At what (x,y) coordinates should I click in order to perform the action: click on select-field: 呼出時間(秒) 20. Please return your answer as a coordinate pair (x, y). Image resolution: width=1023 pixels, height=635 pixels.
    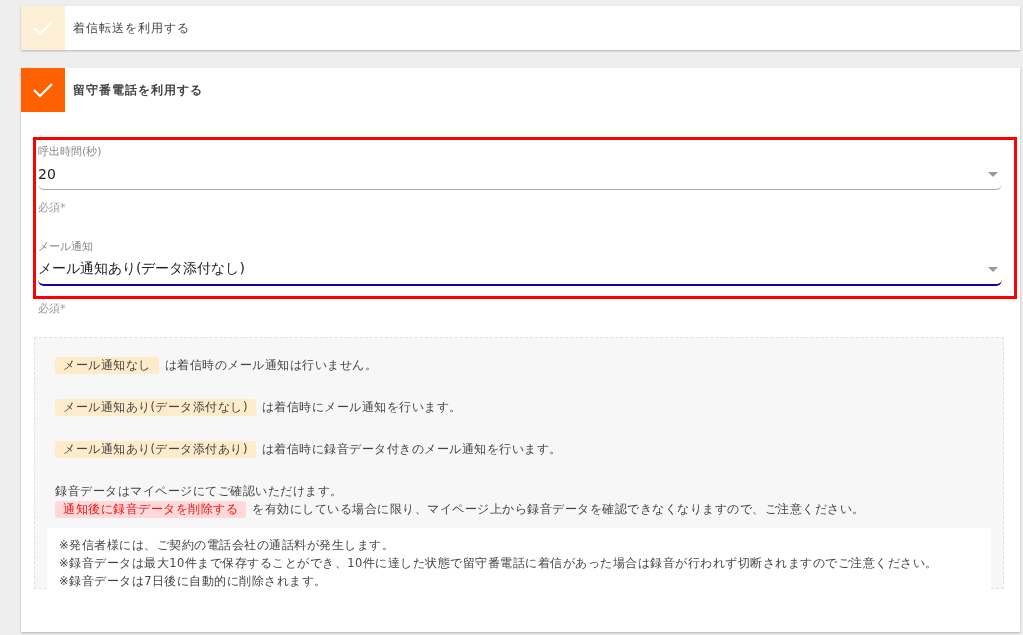
    Looking at the image, I should click on (520, 166).